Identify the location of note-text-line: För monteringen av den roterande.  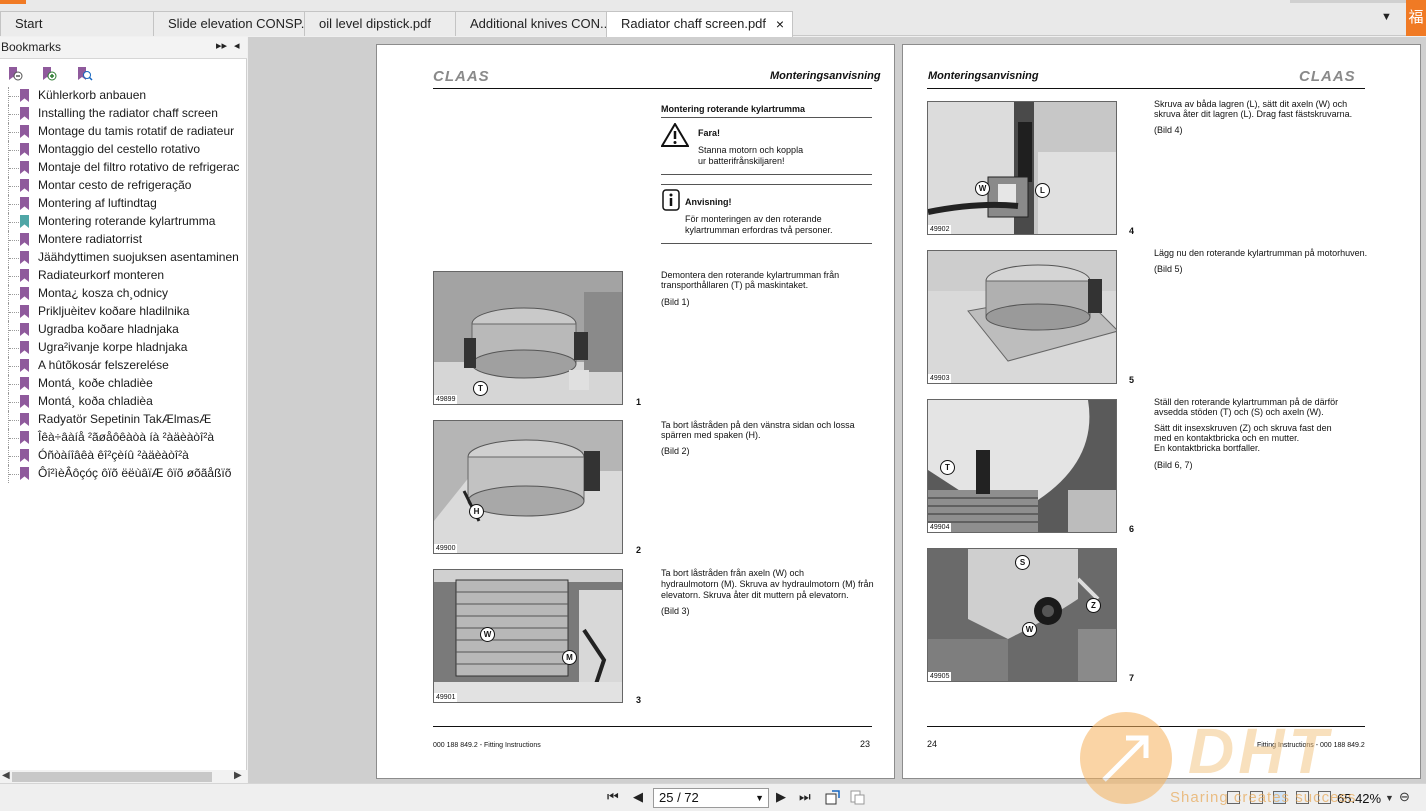
(753, 219).